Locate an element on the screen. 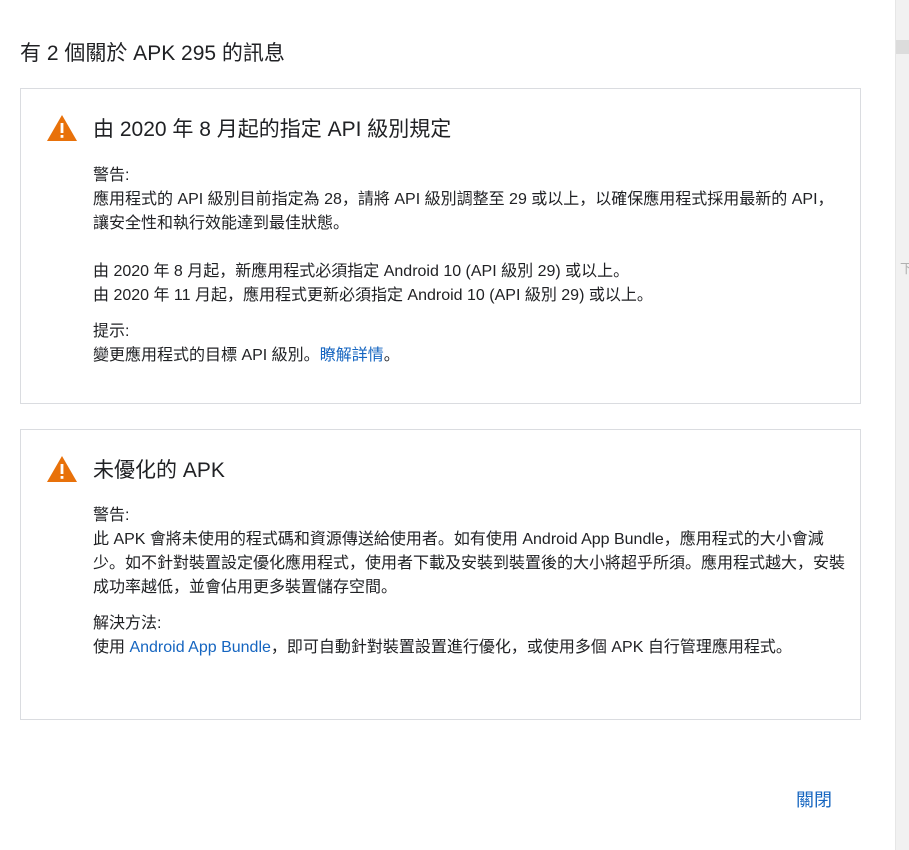  card-header: 未優化的 APK is located at coordinates (135, 469).